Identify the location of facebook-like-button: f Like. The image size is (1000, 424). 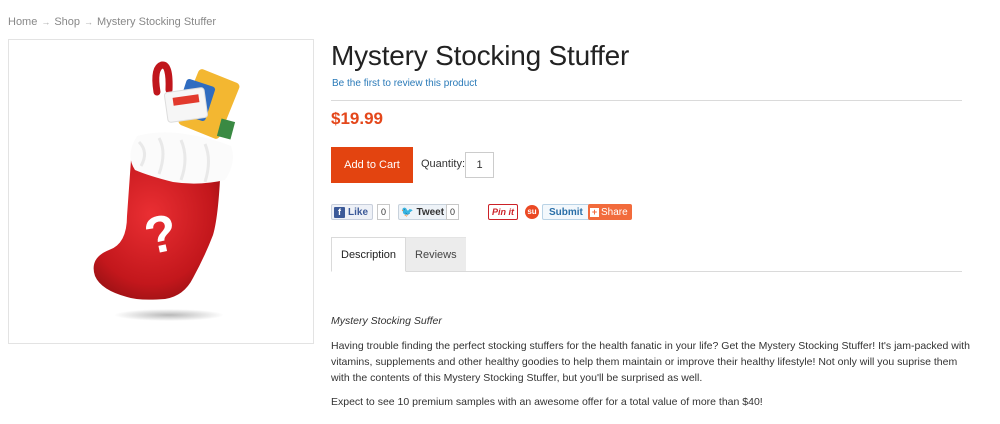
(352, 212).